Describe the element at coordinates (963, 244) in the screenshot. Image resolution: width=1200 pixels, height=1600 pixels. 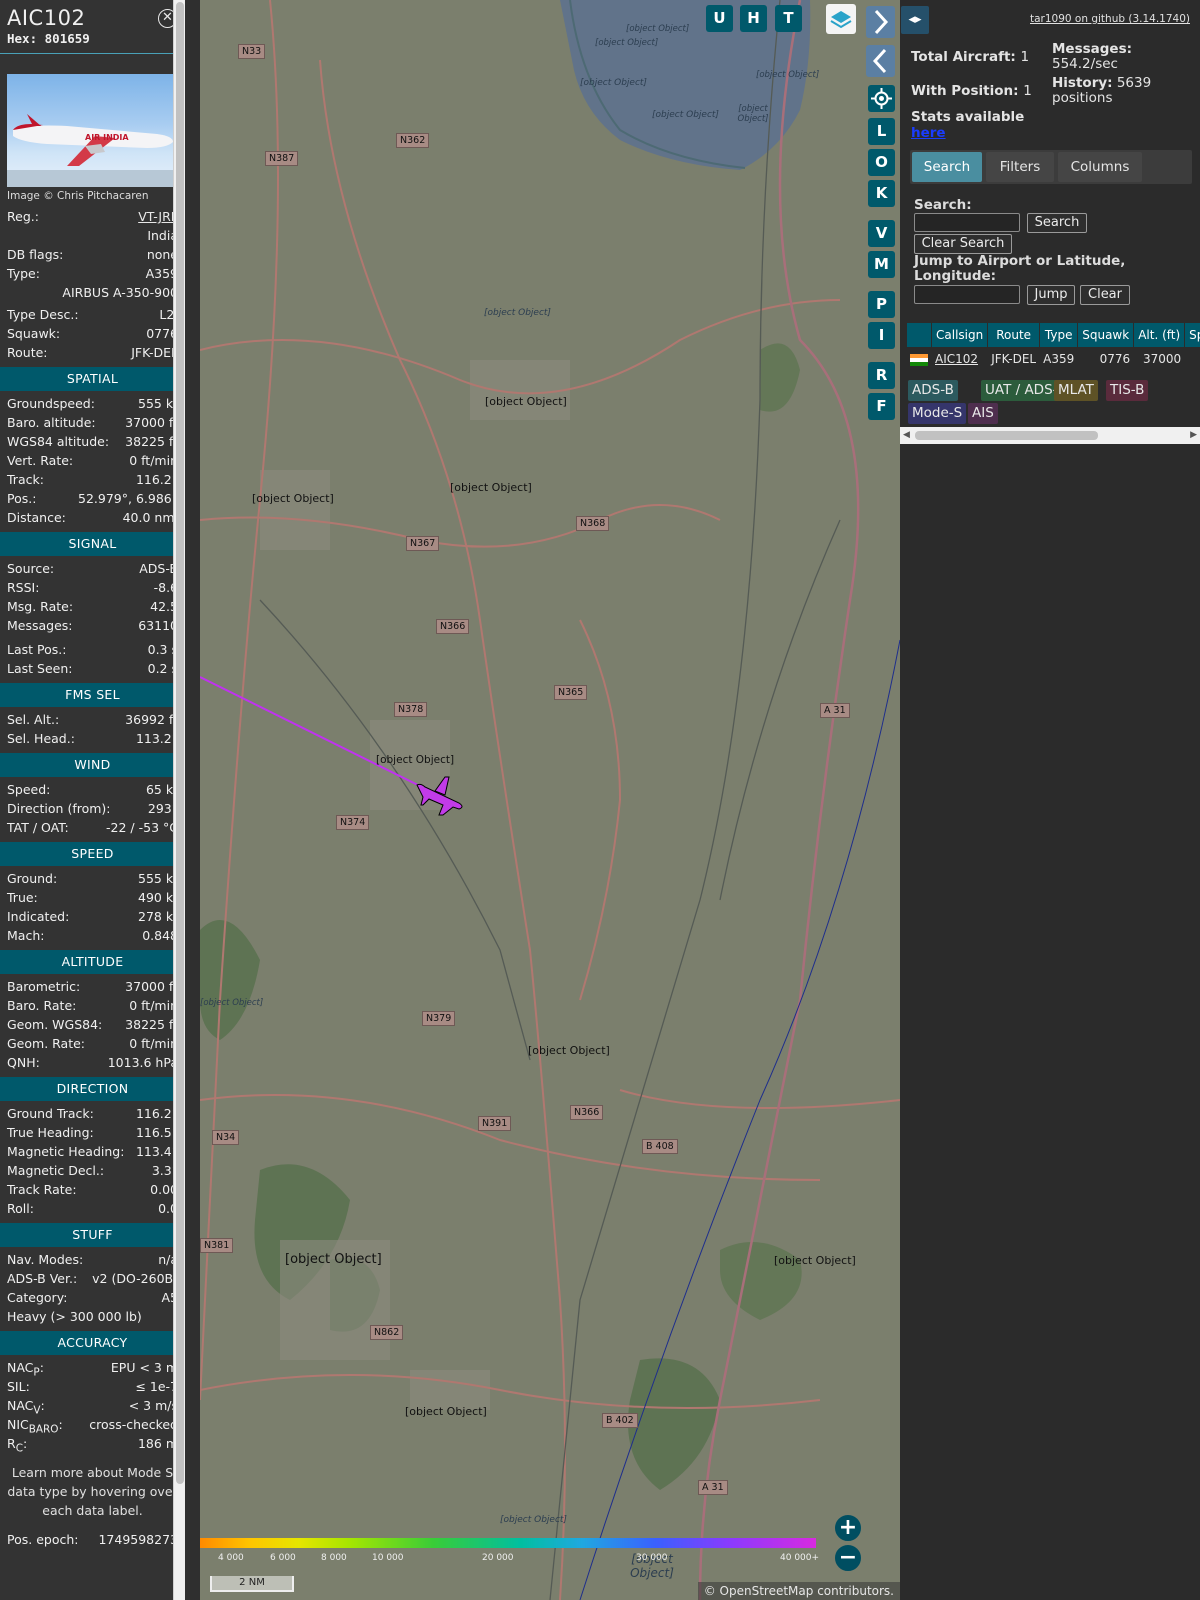
I see `clear-search-button: Clear Search` at that location.